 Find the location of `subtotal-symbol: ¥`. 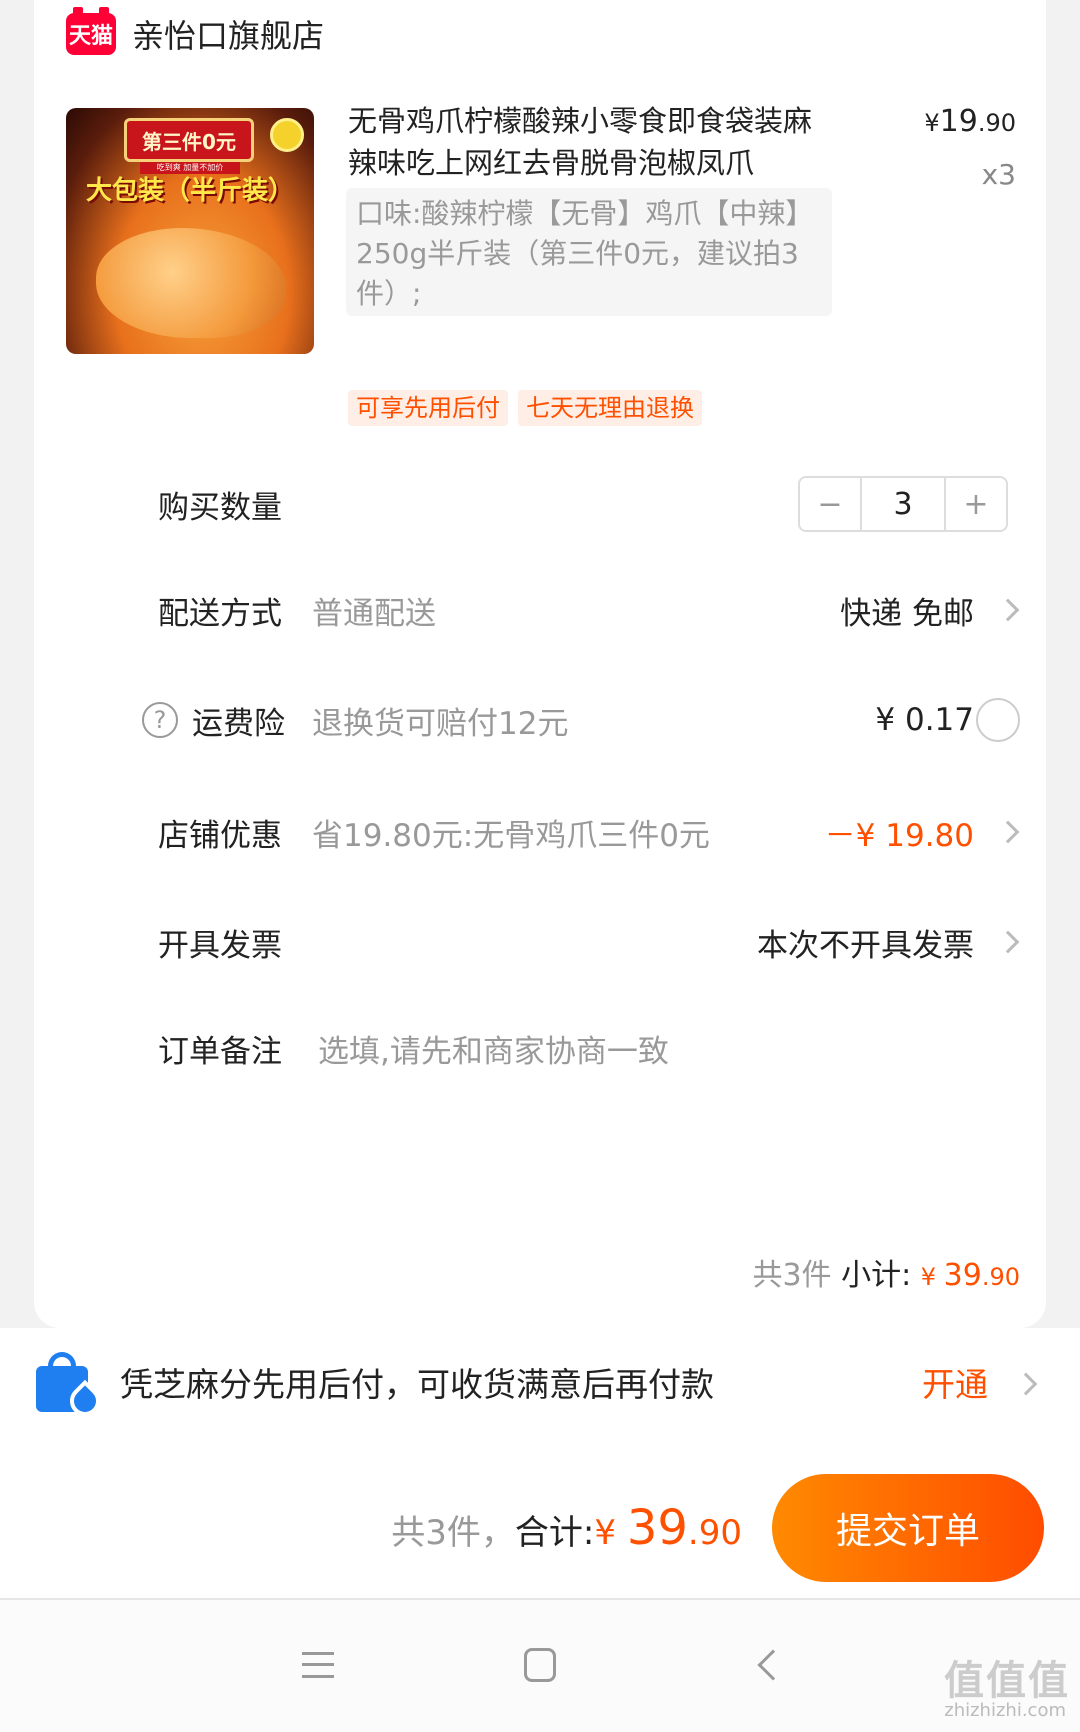

subtotal-symbol: ¥ is located at coordinates (932, 1277).